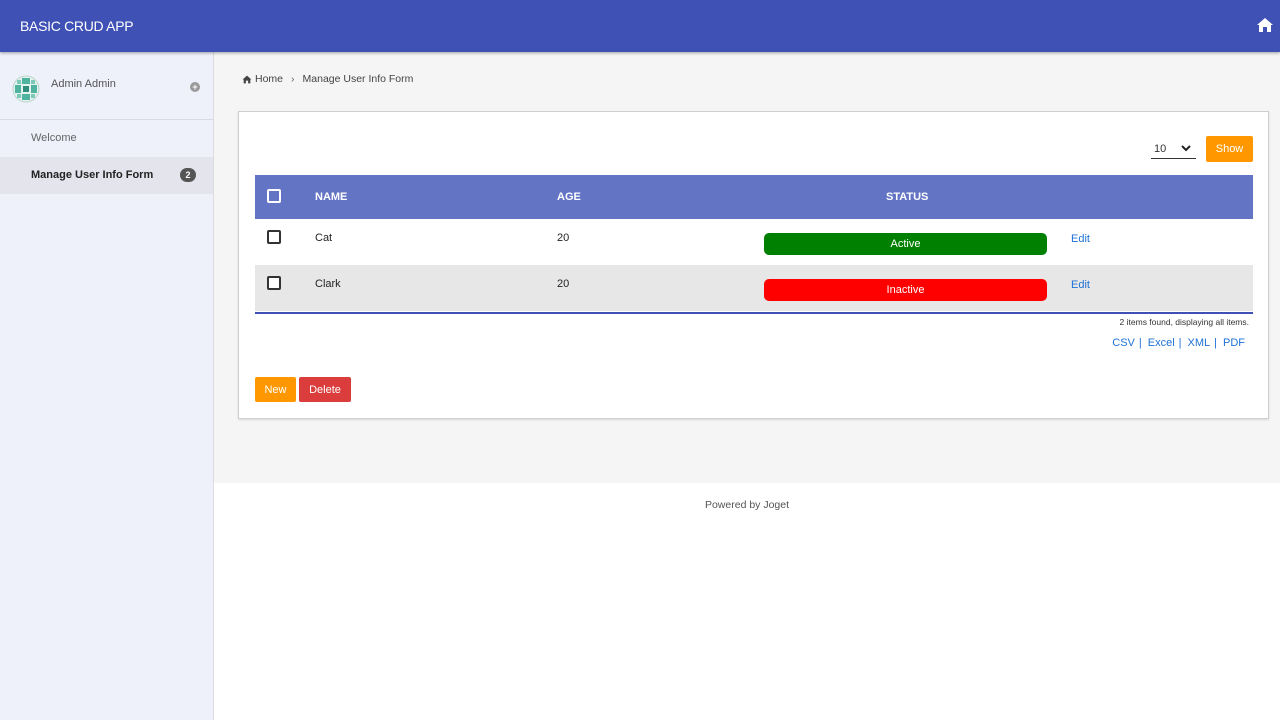  Describe the element at coordinates (1173, 149) in the screenshot. I see `page-size-select: 10` at that location.